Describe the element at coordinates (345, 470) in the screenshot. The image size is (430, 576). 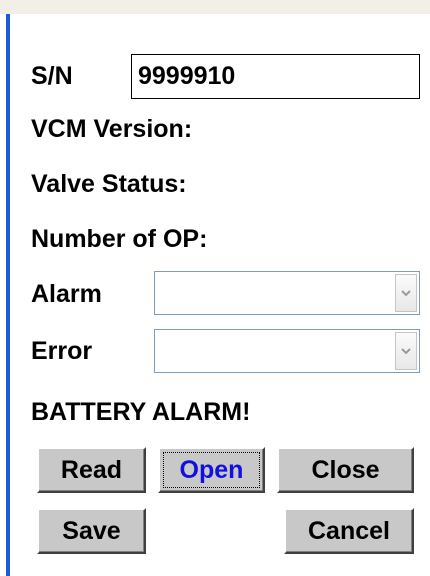
I see `close-button: Close` at that location.